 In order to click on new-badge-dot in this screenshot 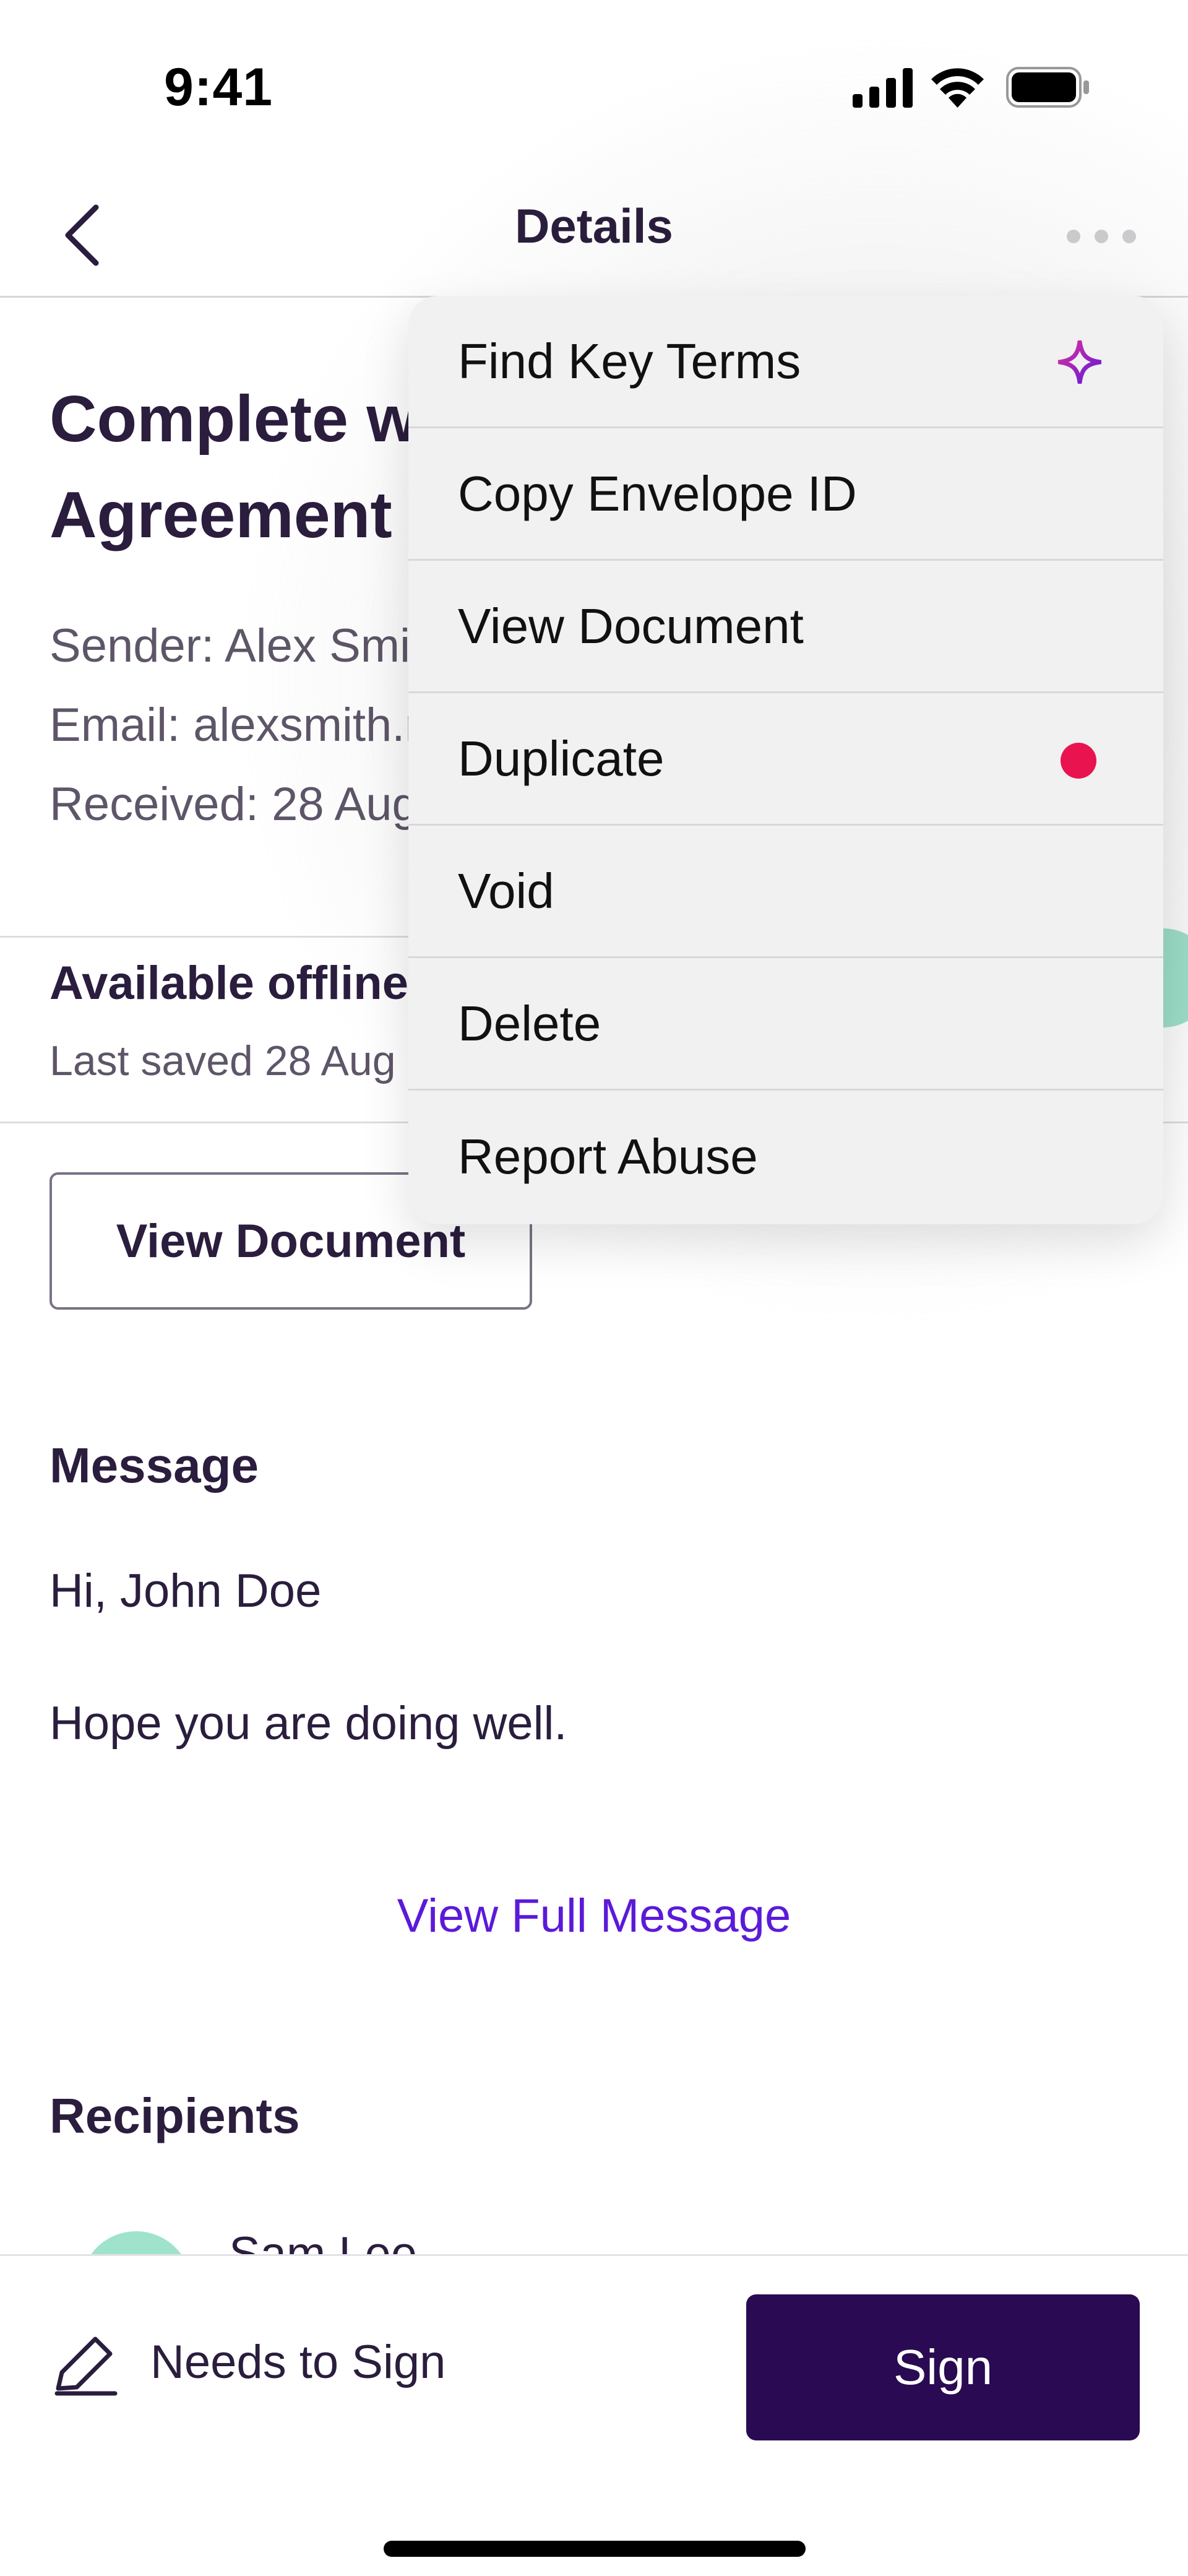, I will do `click(1078, 761)`.